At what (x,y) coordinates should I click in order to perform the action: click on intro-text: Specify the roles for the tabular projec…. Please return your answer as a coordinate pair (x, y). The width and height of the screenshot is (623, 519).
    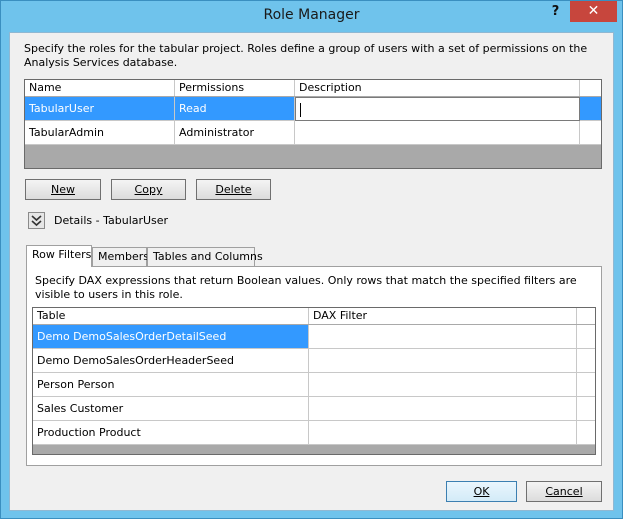
    Looking at the image, I should click on (306, 55).